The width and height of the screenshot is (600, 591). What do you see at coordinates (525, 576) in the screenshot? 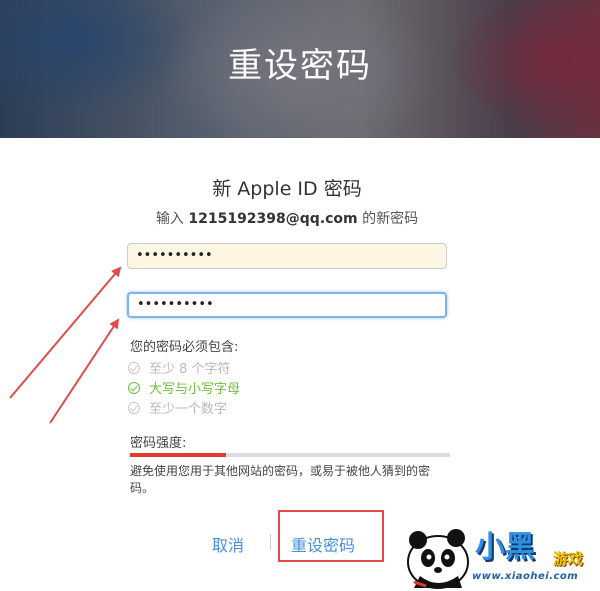
I see `watermark-url: www.xiaohei.com` at bounding box center [525, 576].